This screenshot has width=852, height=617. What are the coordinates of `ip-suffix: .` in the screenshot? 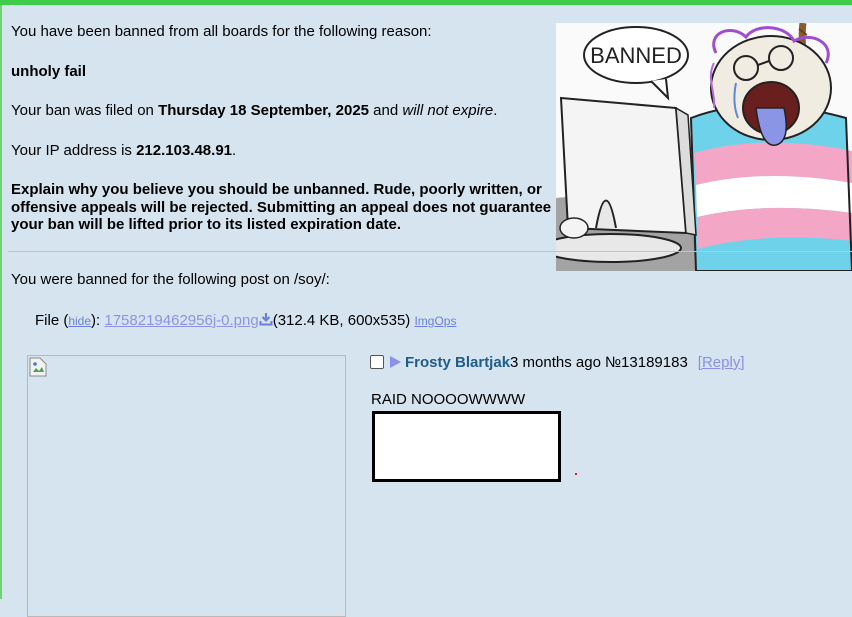 It's located at (234, 150).